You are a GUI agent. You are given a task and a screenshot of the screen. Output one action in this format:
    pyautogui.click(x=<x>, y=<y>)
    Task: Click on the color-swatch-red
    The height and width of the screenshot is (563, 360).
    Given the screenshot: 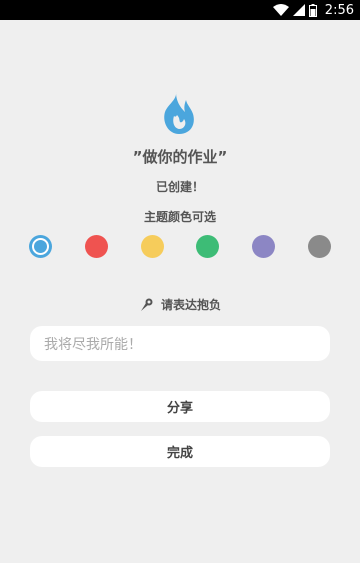 What is the action you would take?
    pyautogui.click(x=96, y=246)
    